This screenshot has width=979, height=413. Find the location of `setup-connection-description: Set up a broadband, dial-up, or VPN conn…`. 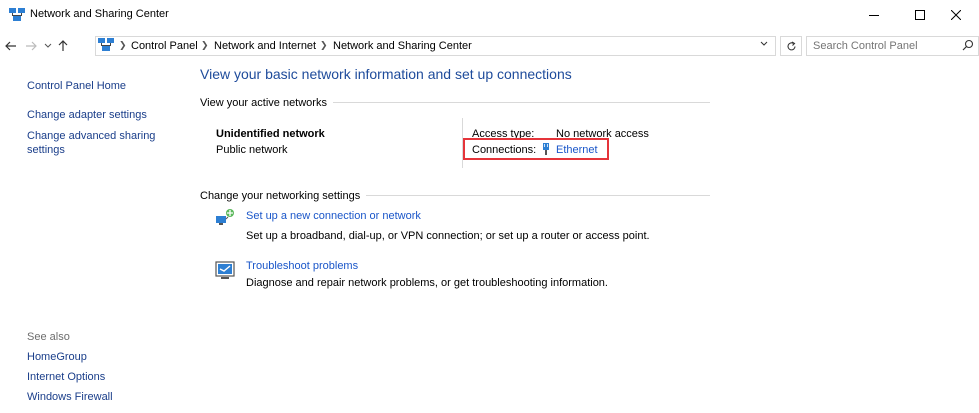

setup-connection-description: Set up a broadband, dial-up, or VPN conn… is located at coordinates (448, 236).